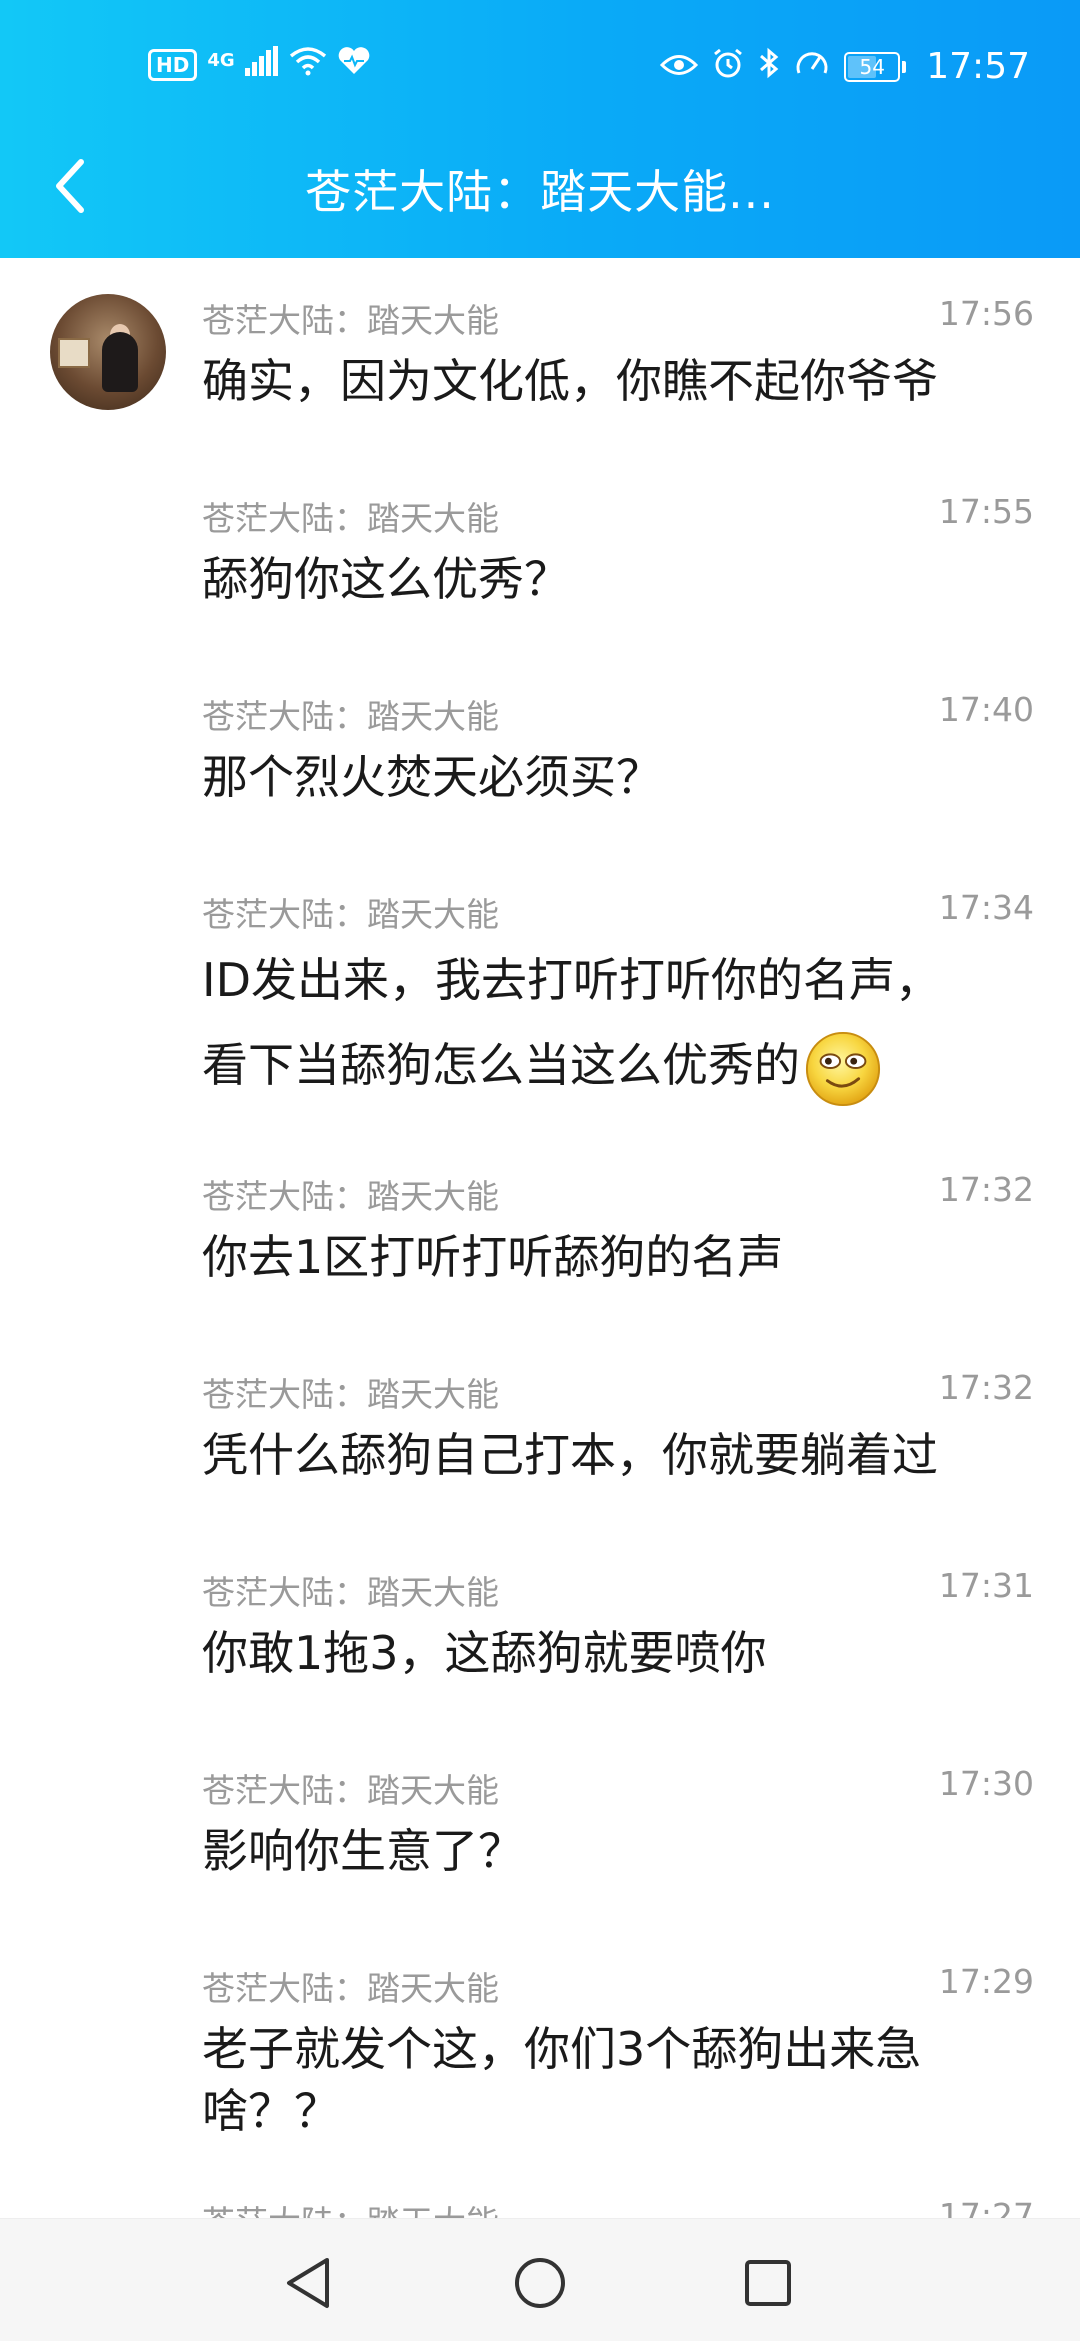 The image size is (1080, 2341). I want to click on list-item: 苍茫大陆：踏天大能 17:27, so click(618, 2207).